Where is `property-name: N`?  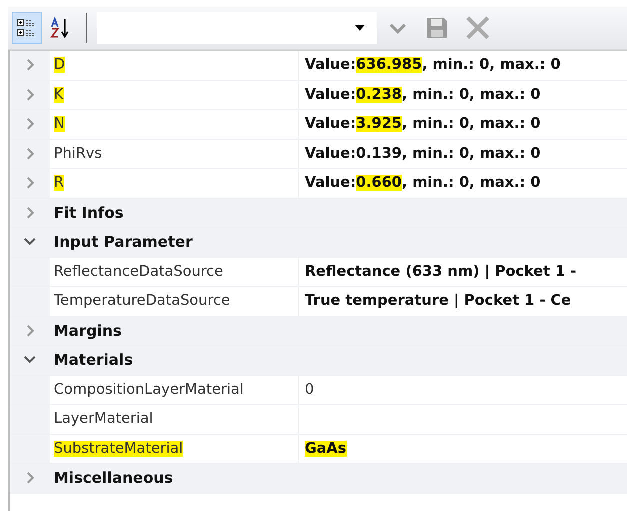
property-name: N is located at coordinates (59, 124).